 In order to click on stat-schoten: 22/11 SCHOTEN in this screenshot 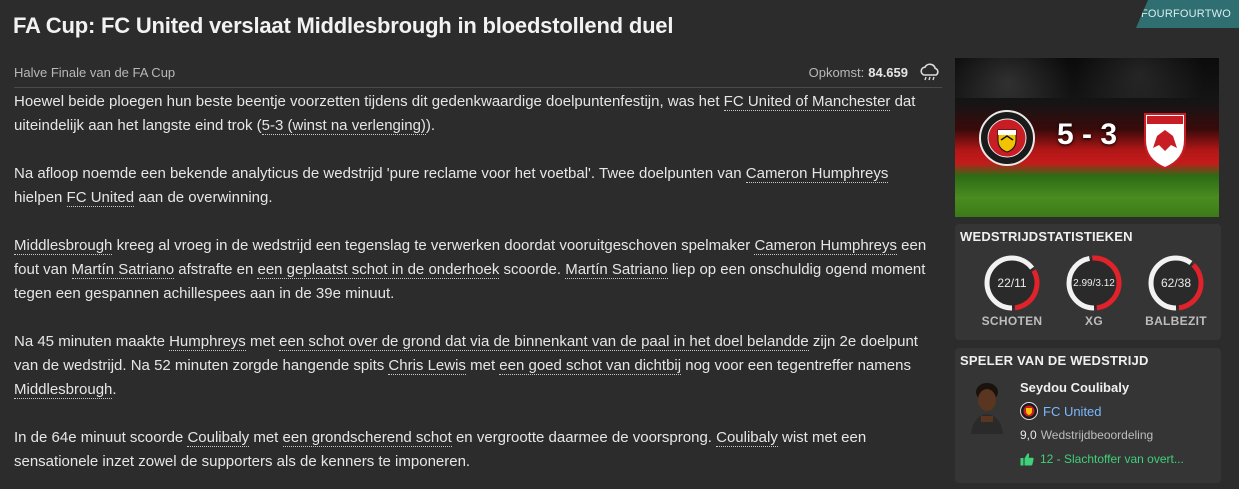, I will do `click(1012, 291)`.